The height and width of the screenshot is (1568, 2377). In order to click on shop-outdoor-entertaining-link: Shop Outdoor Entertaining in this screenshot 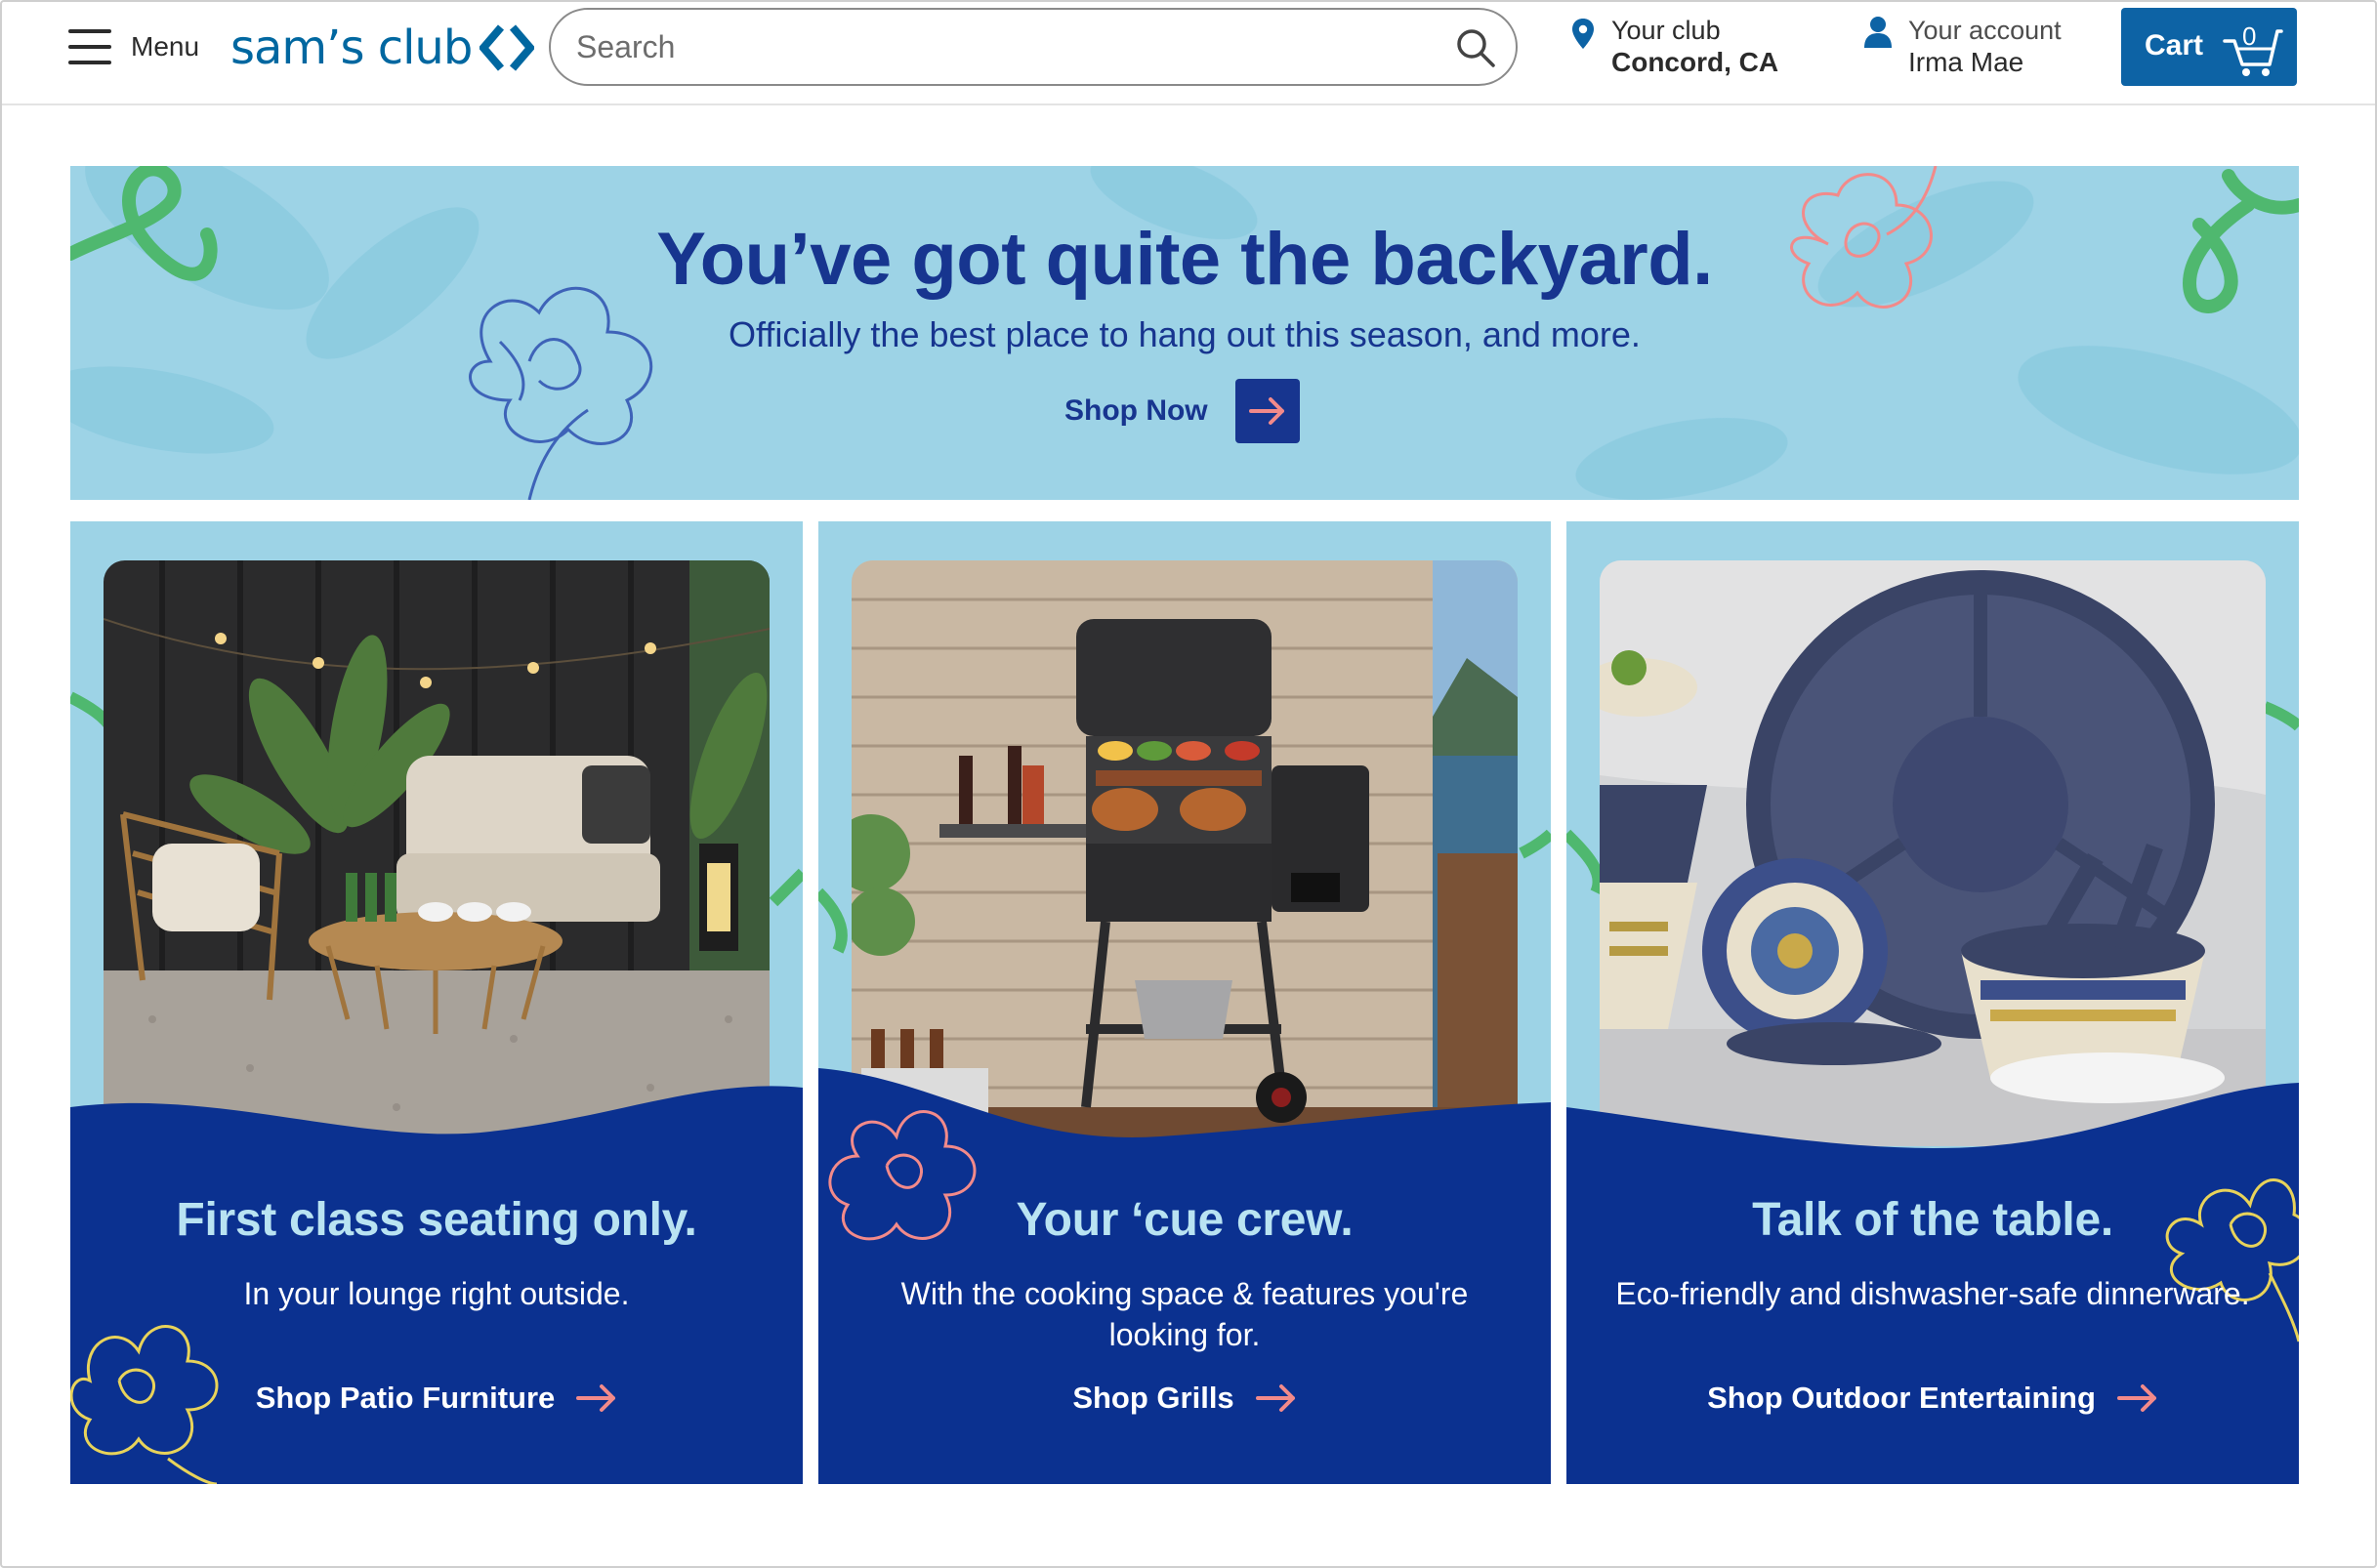, I will do `click(1932, 1398)`.